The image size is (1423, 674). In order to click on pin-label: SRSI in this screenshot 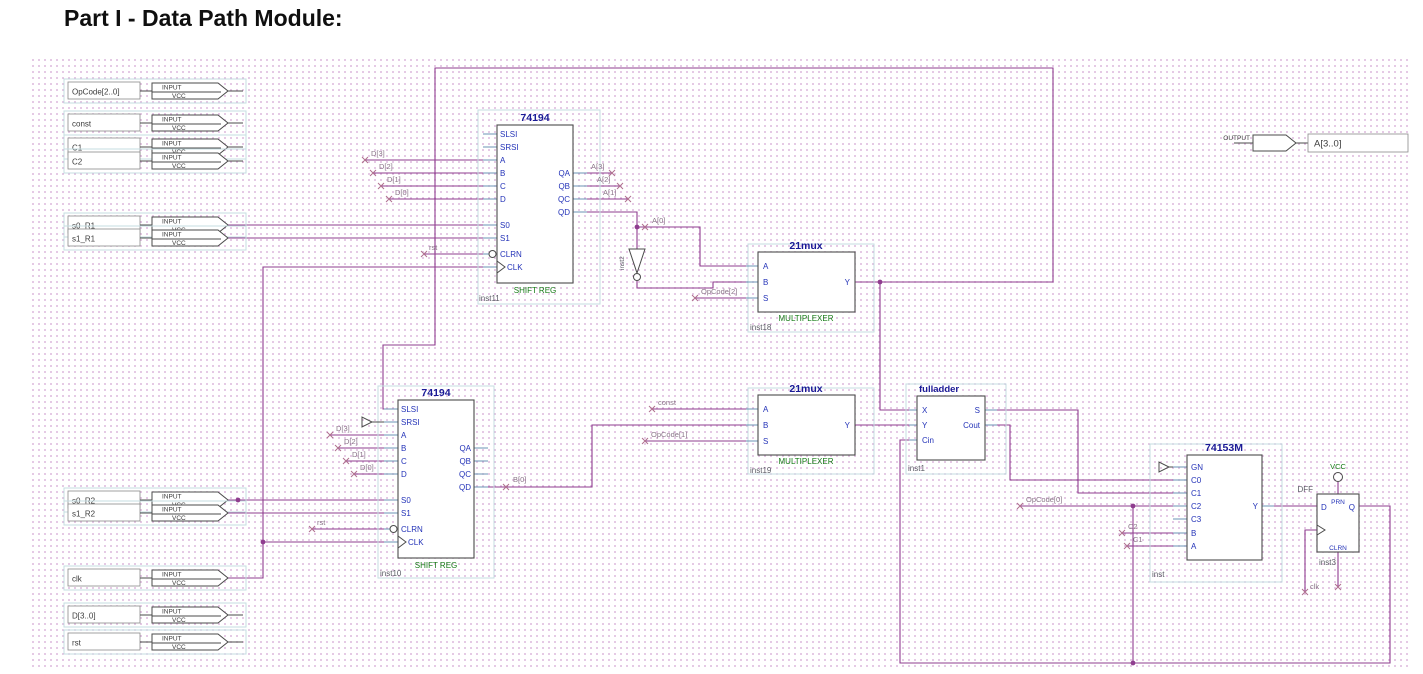, I will do `click(410, 422)`.